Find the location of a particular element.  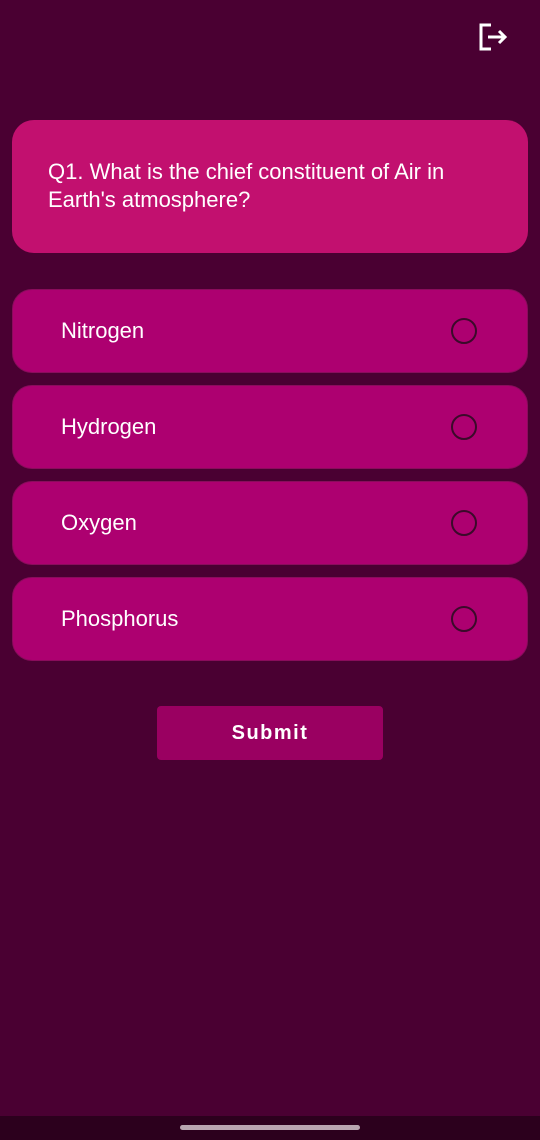

option-phosphorus: Phosphorus is located at coordinates (270, 619).